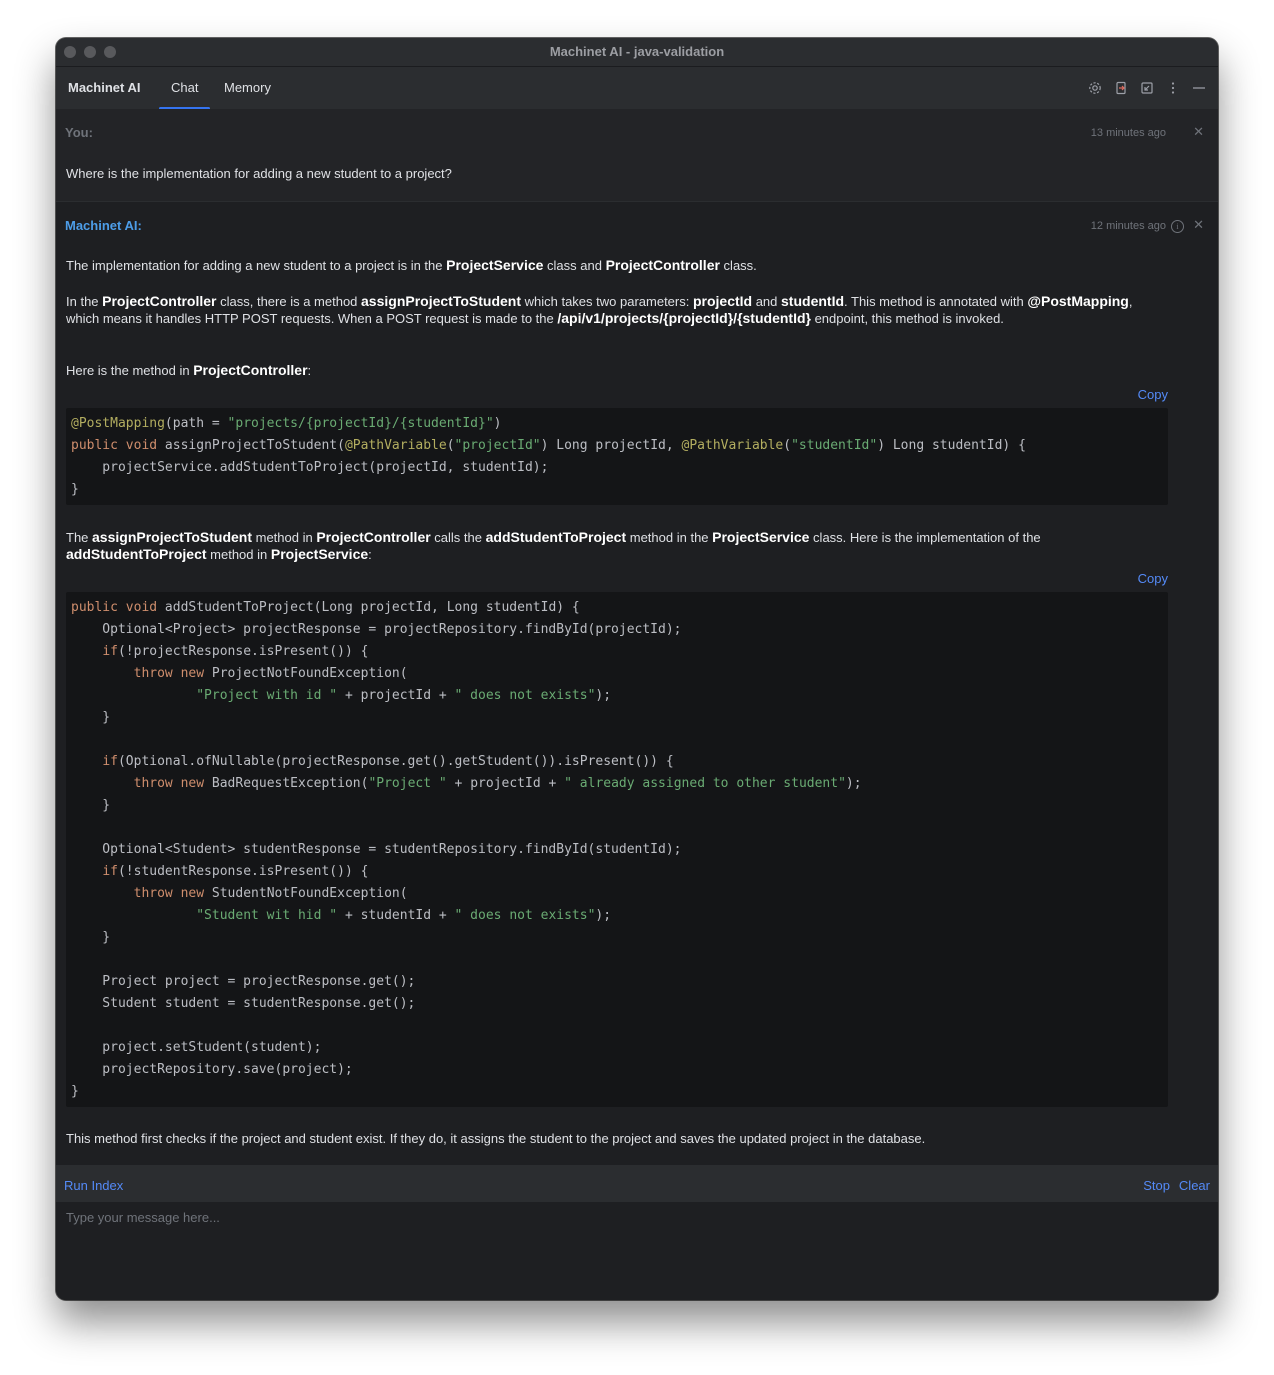 The image size is (1274, 1375). Describe the element at coordinates (1156, 1186) in the screenshot. I see `stop-button: Stop` at that location.